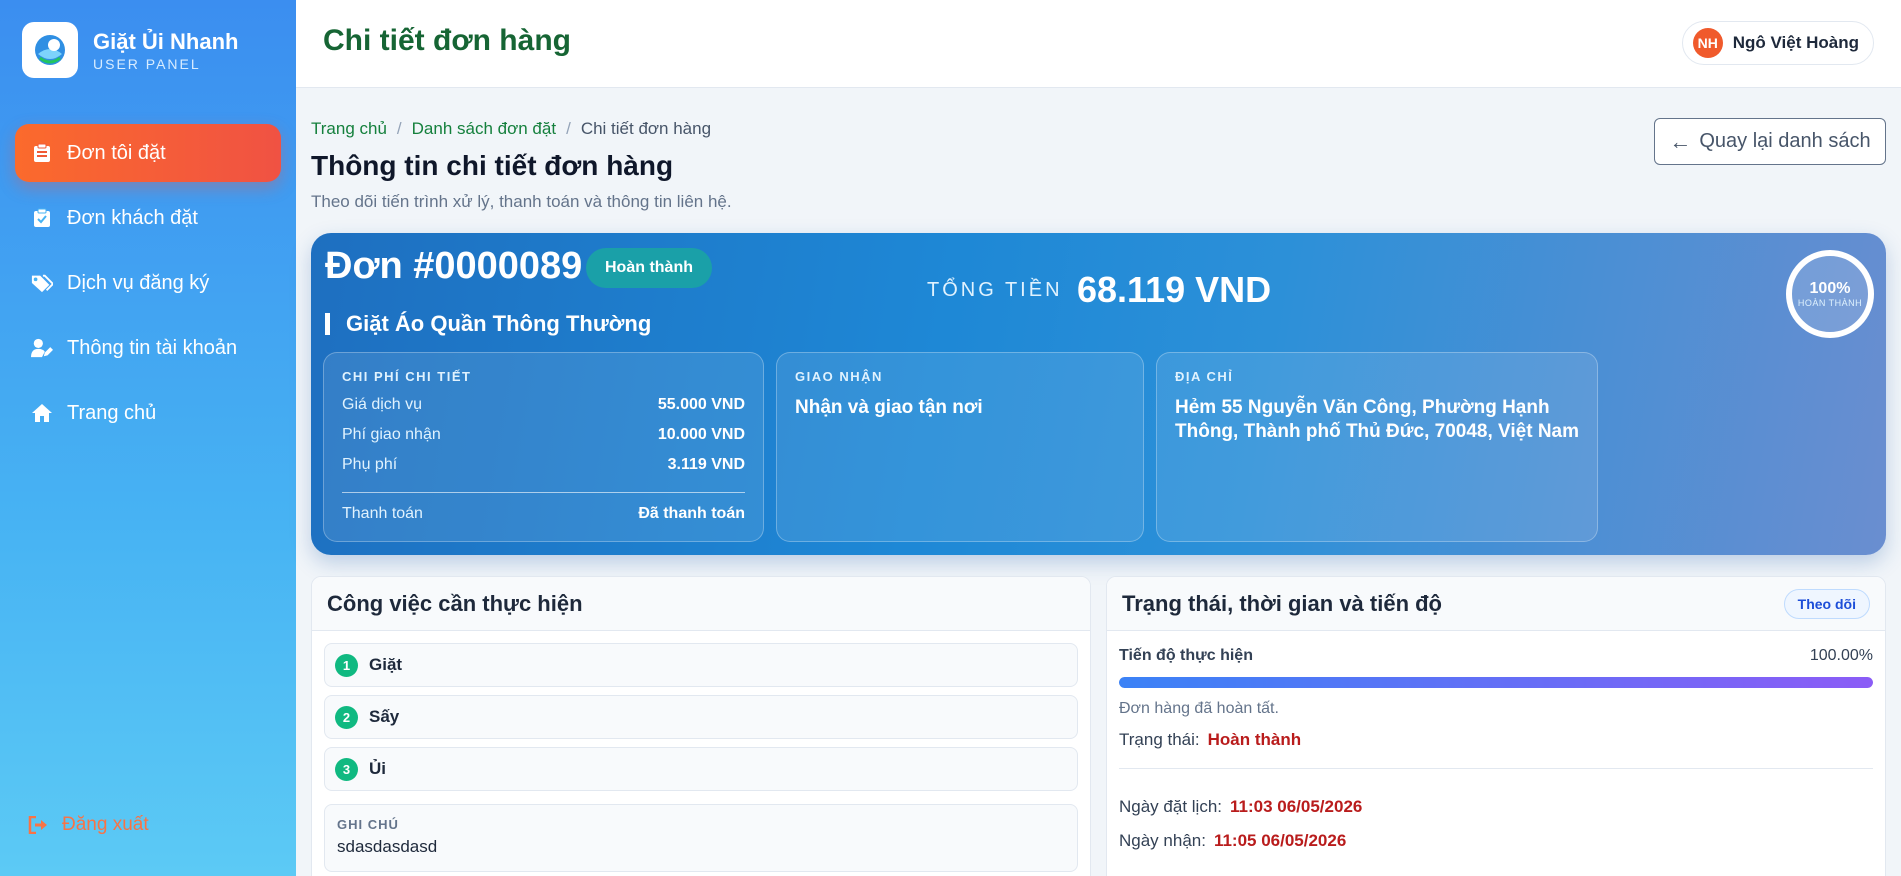 Image resolution: width=1901 pixels, height=876 pixels. What do you see at coordinates (132, 217) in the screenshot?
I see `sidebar-item-label: Đơn khách đặt` at bounding box center [132, 217].